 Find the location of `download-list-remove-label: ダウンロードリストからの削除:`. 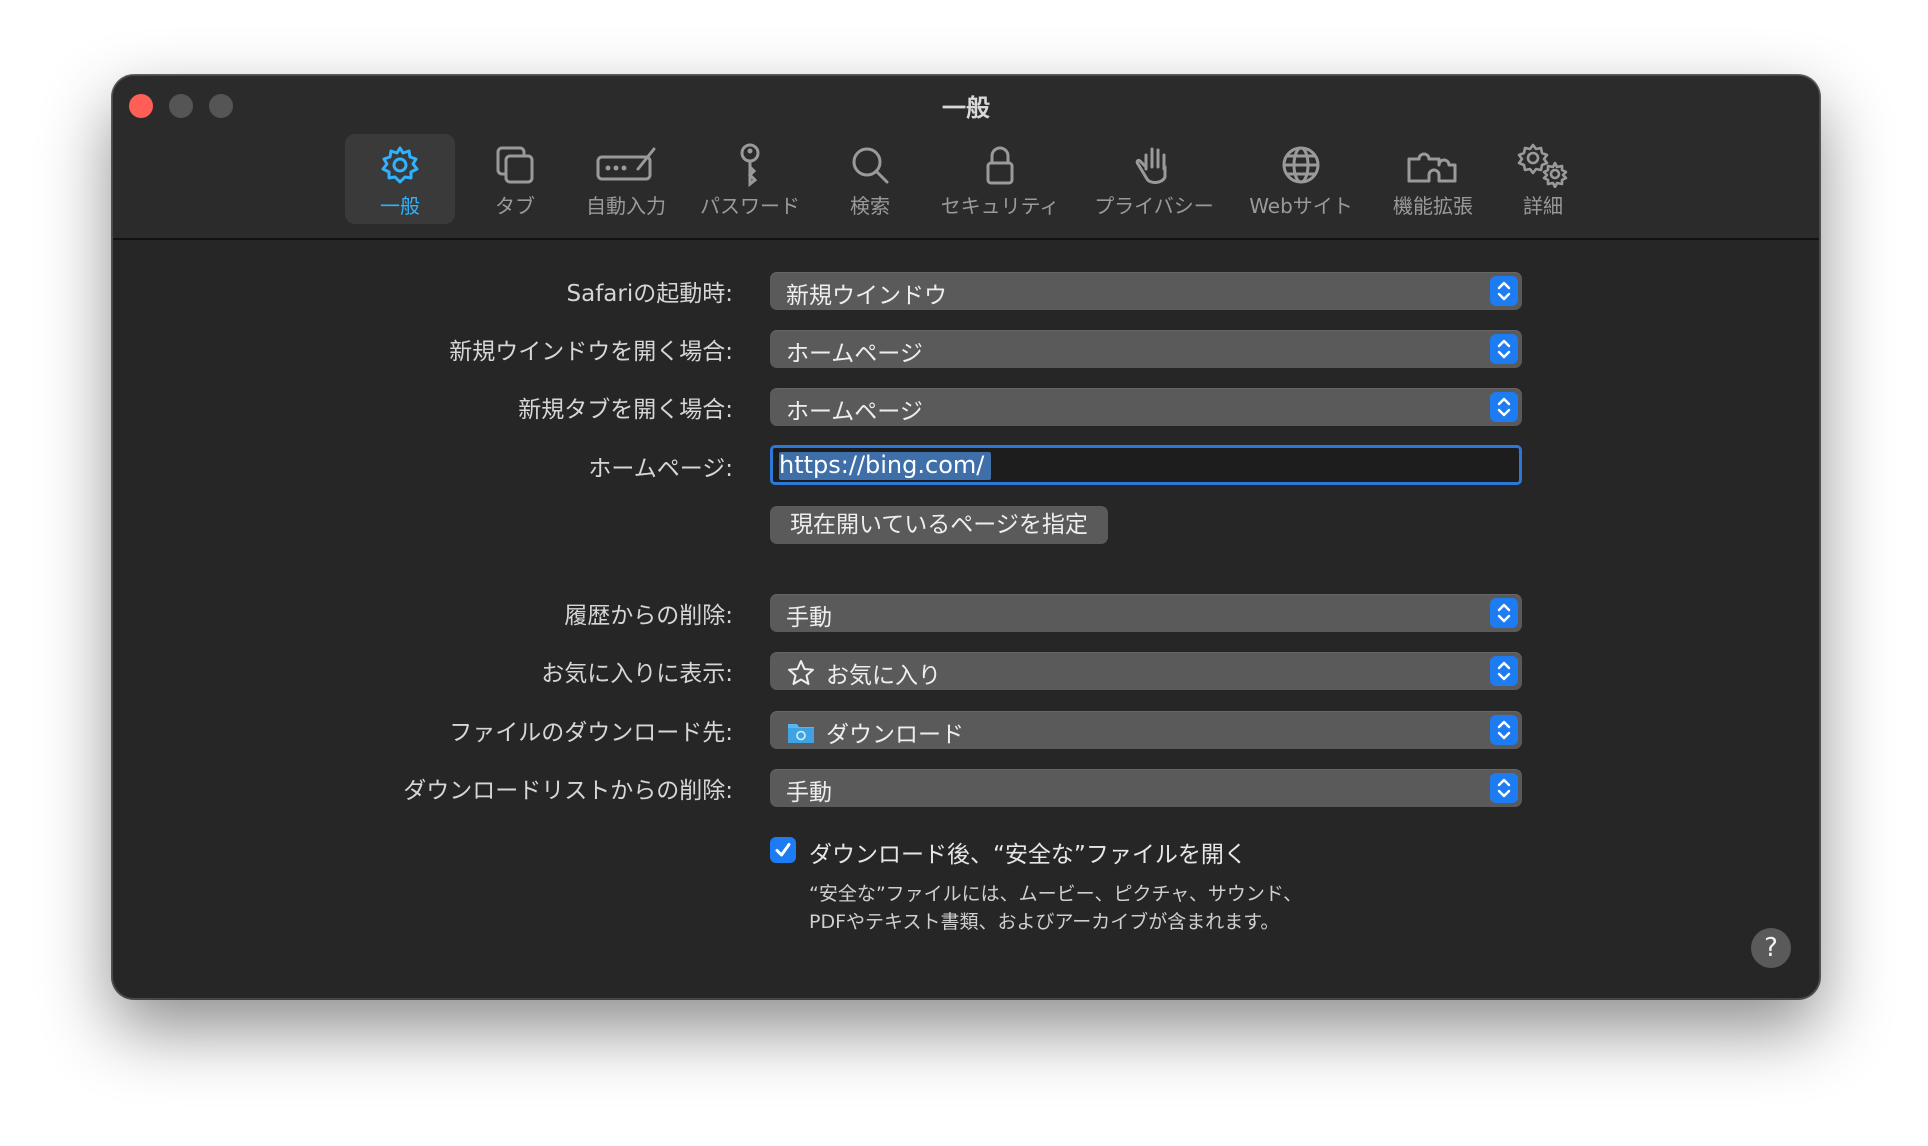

download-list-remove-label: ダウンロードリストからの削除: is located at coordinates (568, 791).